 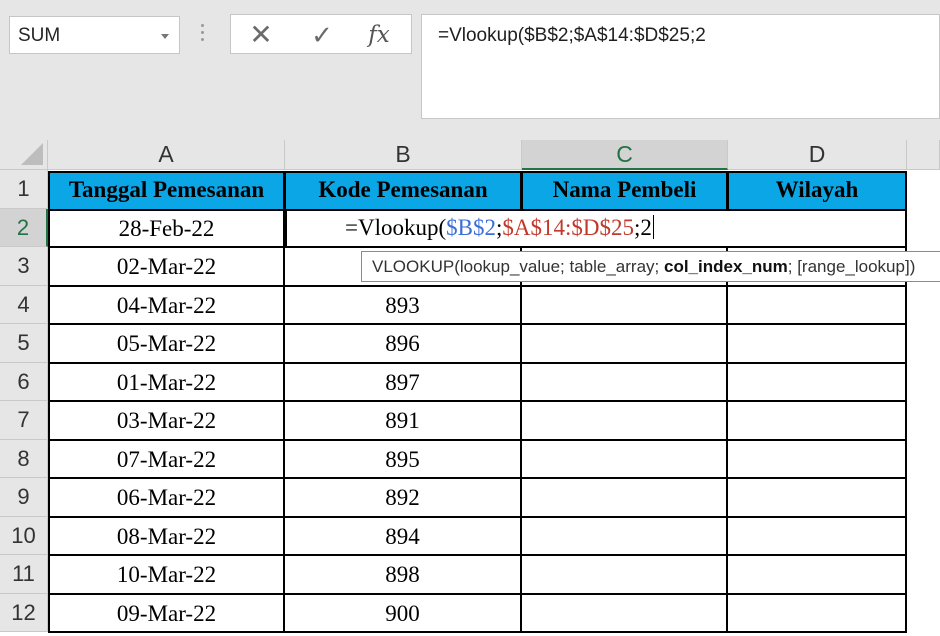 What do you see at coordinates (24, 343) in the screenshot?
I see `row-header-5: 5` at bounding box center [24, 343].